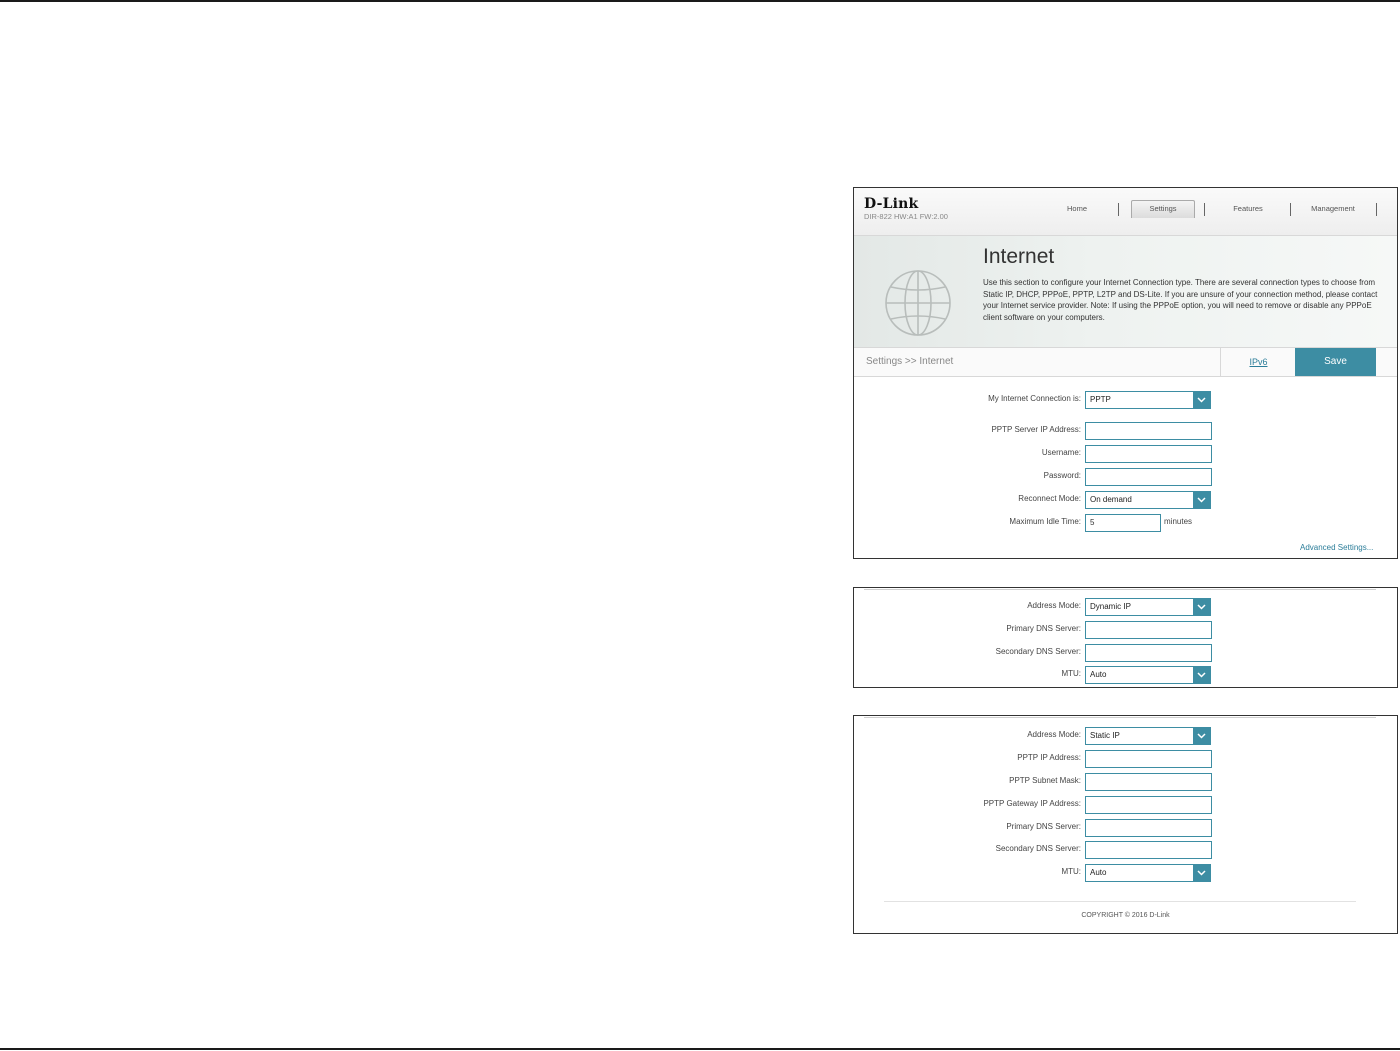 The height and width of the screenshot is (1051, 1400). I want to click on idle-time-unit: minutes, so click(1178, 521).